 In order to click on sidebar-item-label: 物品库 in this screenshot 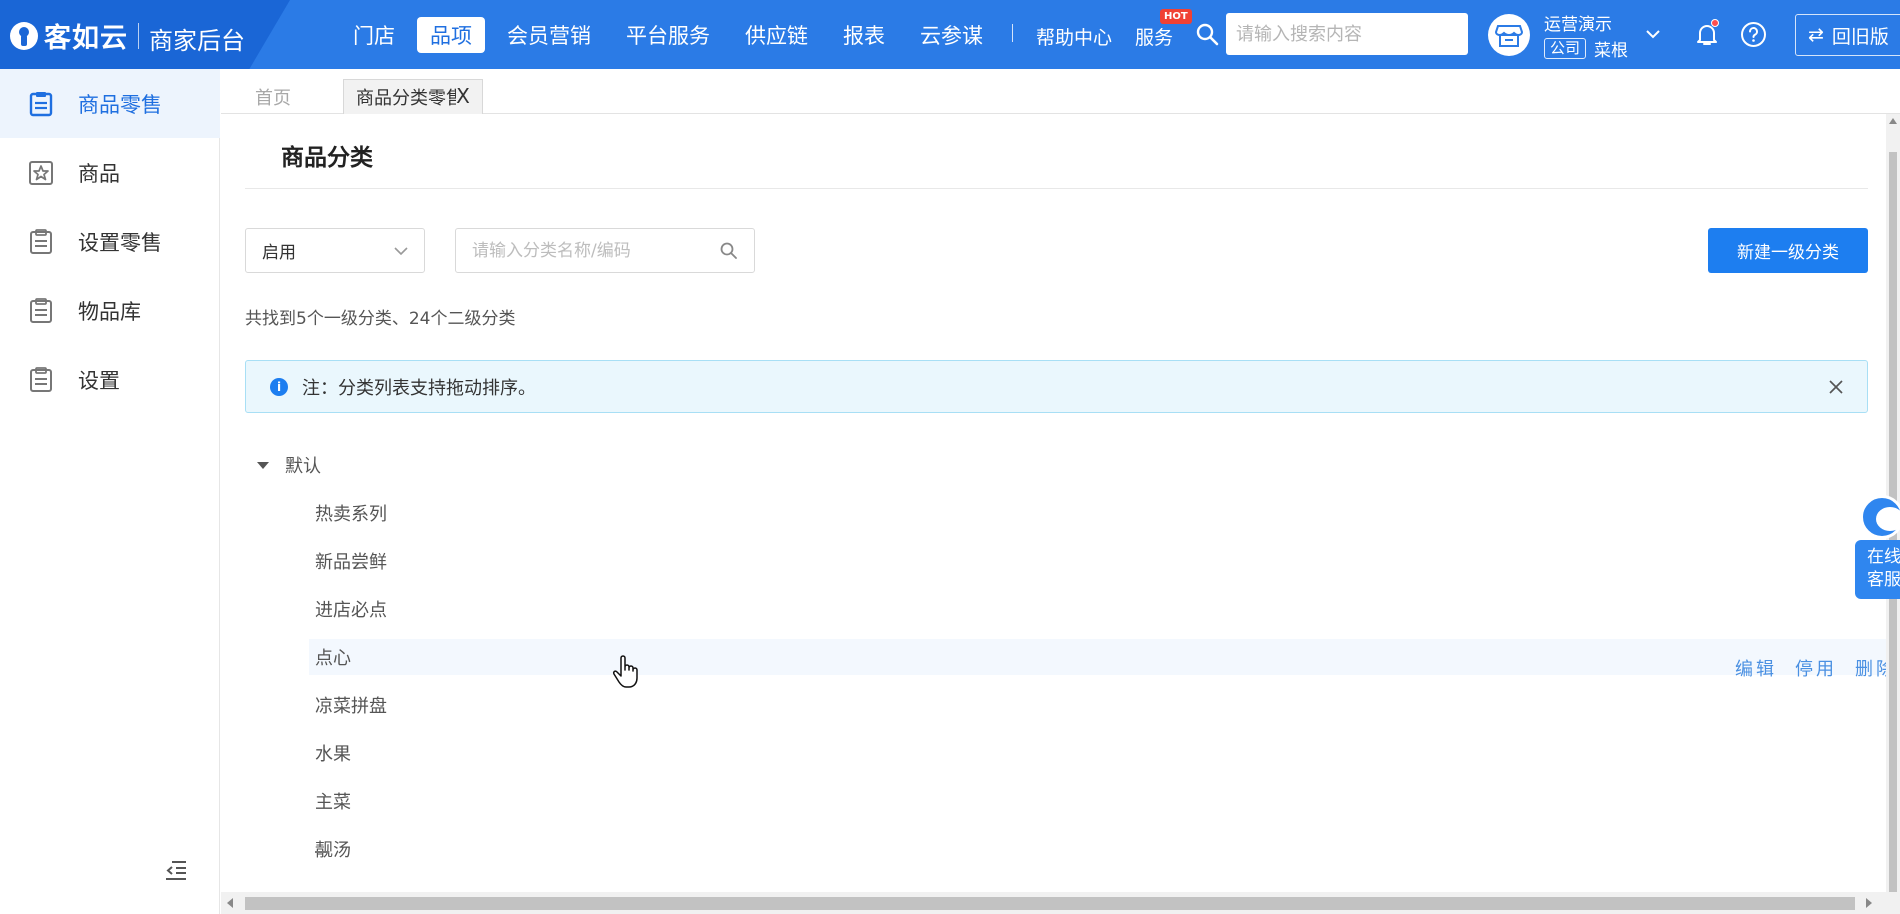, I will do `click(109, 311)`.